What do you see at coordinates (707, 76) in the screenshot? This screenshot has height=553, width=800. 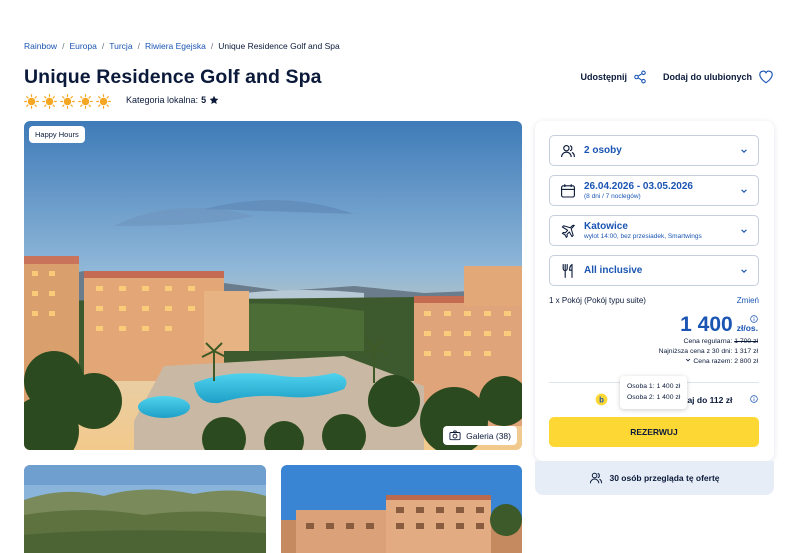 I see `favorite-label: Dodaj do ulubionych` at bounding box center [707, 76].